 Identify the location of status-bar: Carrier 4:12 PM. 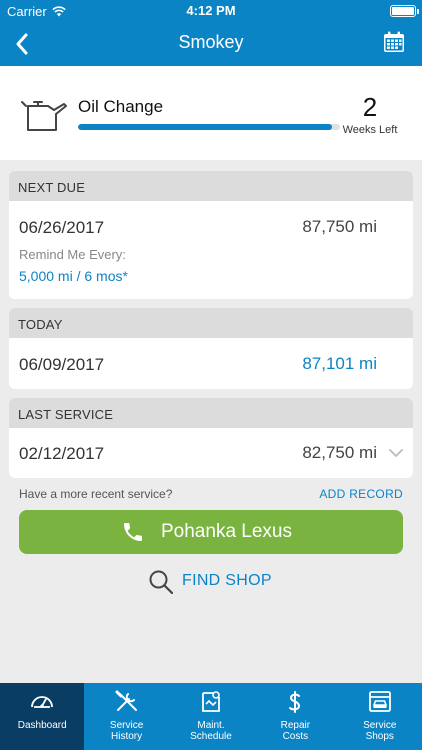
(211, 11).